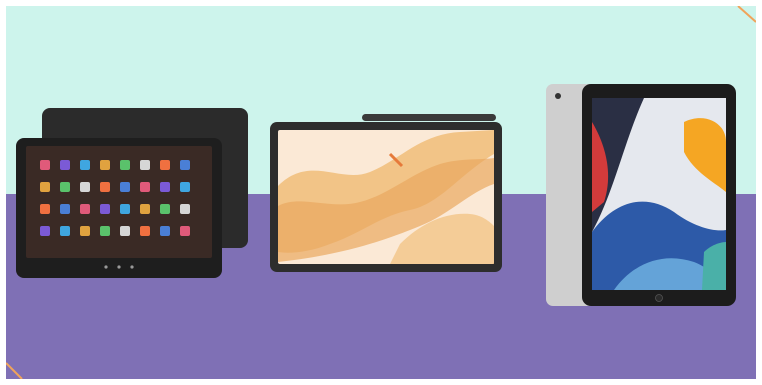 The image size is (762, 385). Describe the element at coordinates (746, 14) in the screenshot. I see `corner-accent-top-right` at that location.